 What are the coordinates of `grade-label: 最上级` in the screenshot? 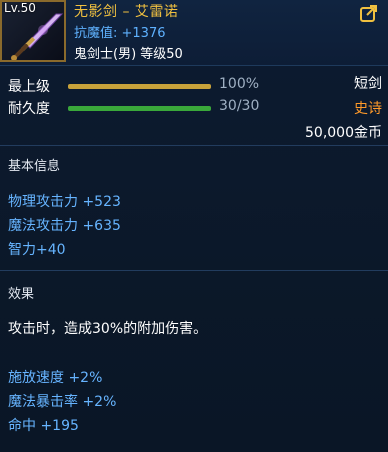 It's located at (29, 87).